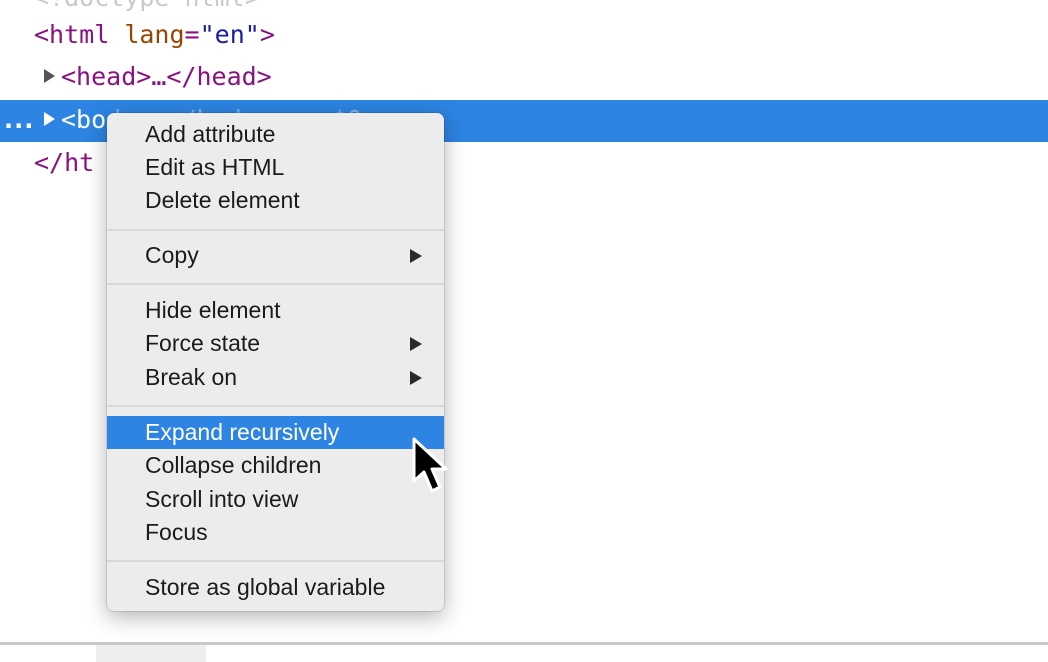 Image resolution: width=1048 pixels, height=662 pixels. I want to click on menu-item-edit-as-html: Edit as HTML, so click(275, 167).